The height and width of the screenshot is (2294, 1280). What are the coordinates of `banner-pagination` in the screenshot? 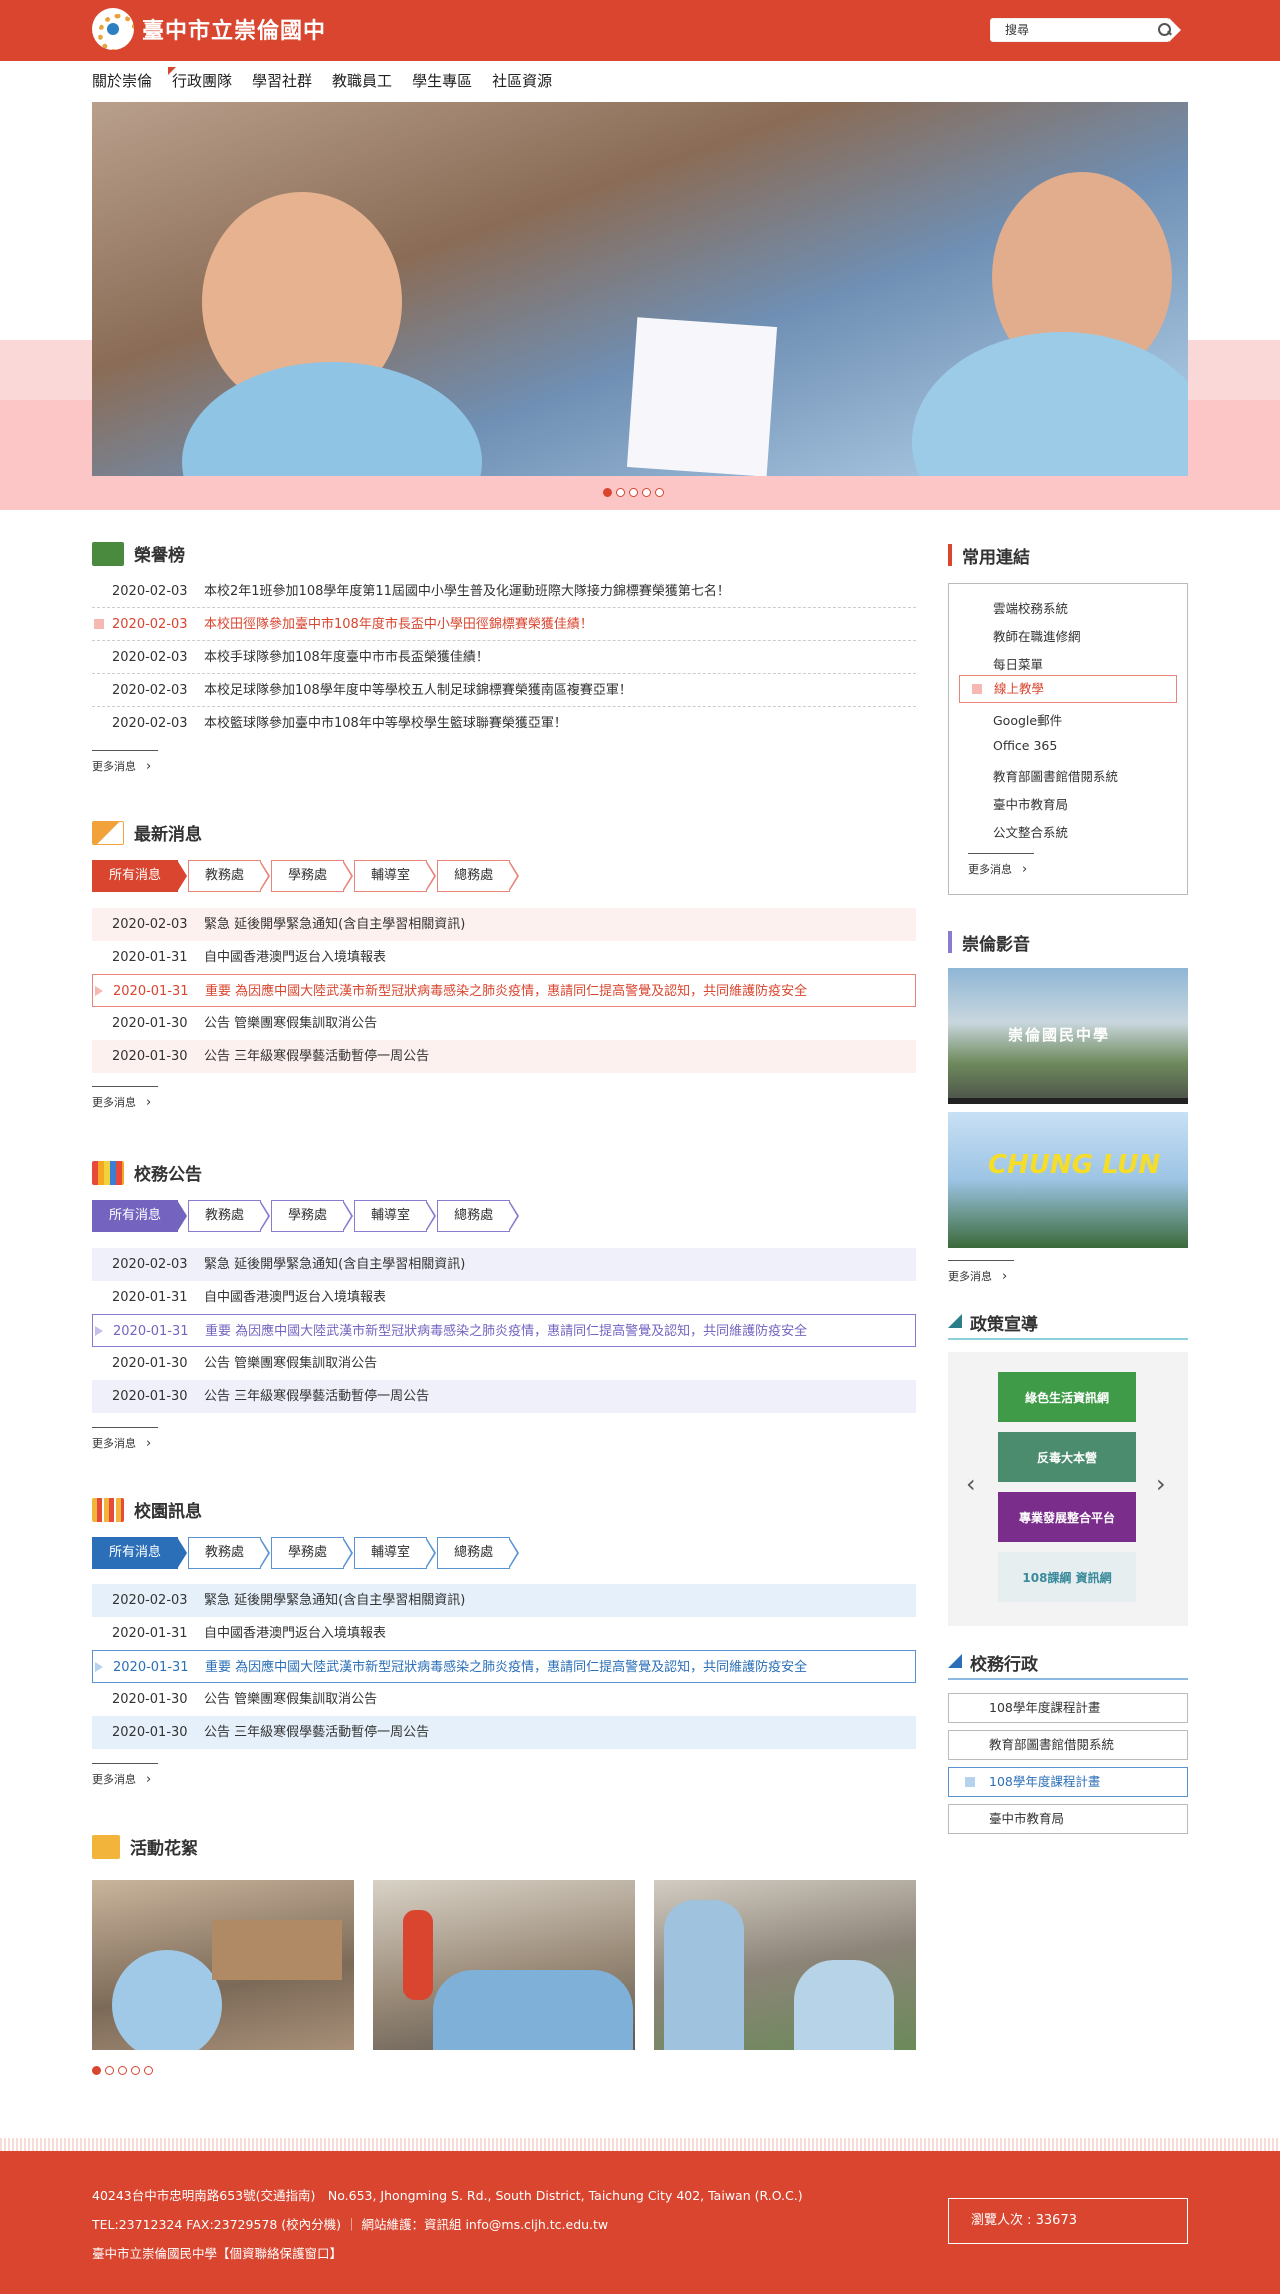 It's located at (633, 492).